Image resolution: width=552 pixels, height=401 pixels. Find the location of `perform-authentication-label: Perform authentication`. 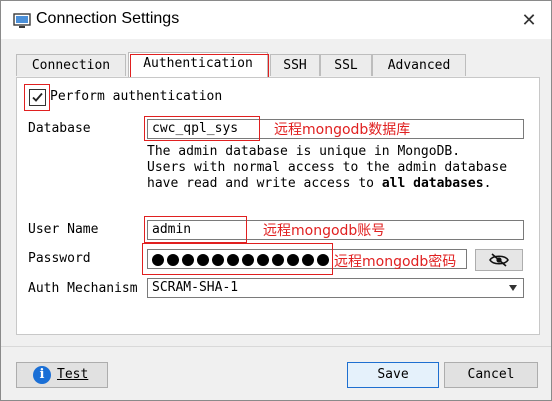

perform-authentication-label: Perform authentication is located at coordinates (136, 96).